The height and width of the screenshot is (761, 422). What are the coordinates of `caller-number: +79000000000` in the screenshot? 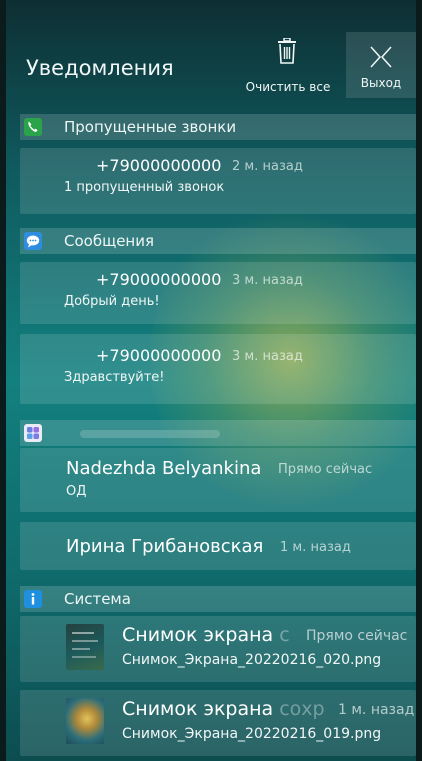 It's located at (159, 165).